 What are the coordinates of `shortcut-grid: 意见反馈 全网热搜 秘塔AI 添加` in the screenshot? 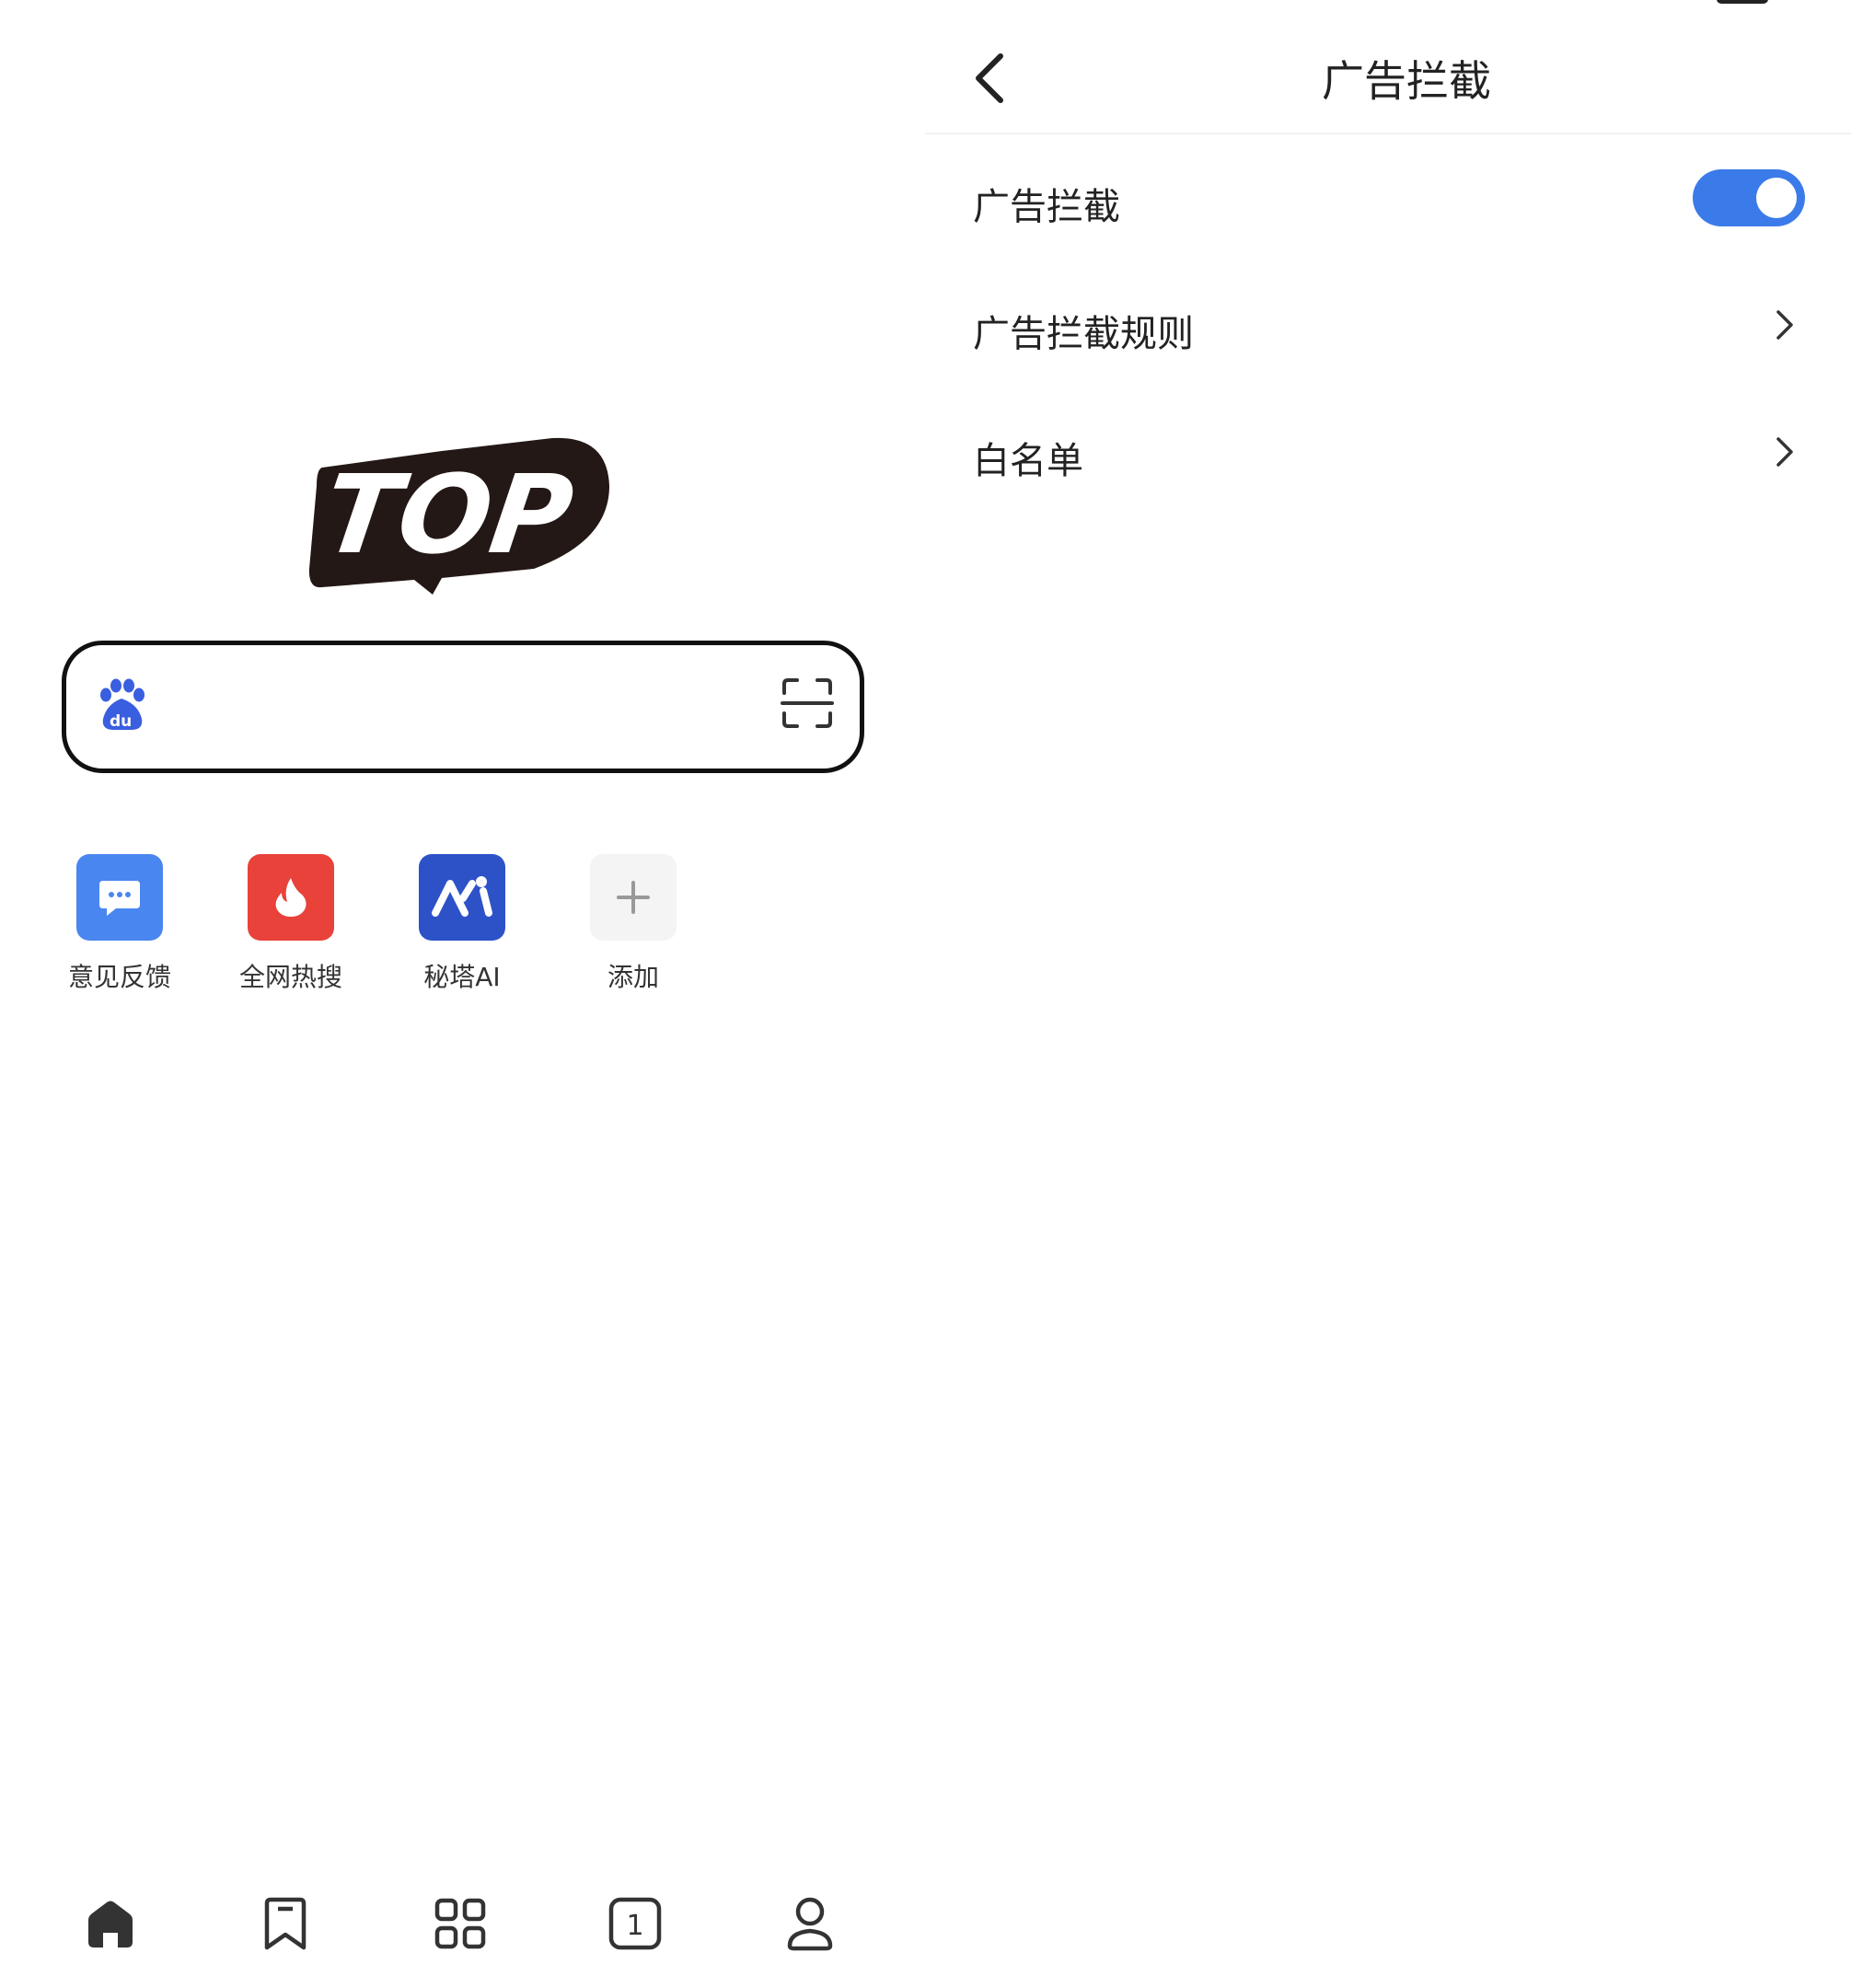 It's located at (405, 927).